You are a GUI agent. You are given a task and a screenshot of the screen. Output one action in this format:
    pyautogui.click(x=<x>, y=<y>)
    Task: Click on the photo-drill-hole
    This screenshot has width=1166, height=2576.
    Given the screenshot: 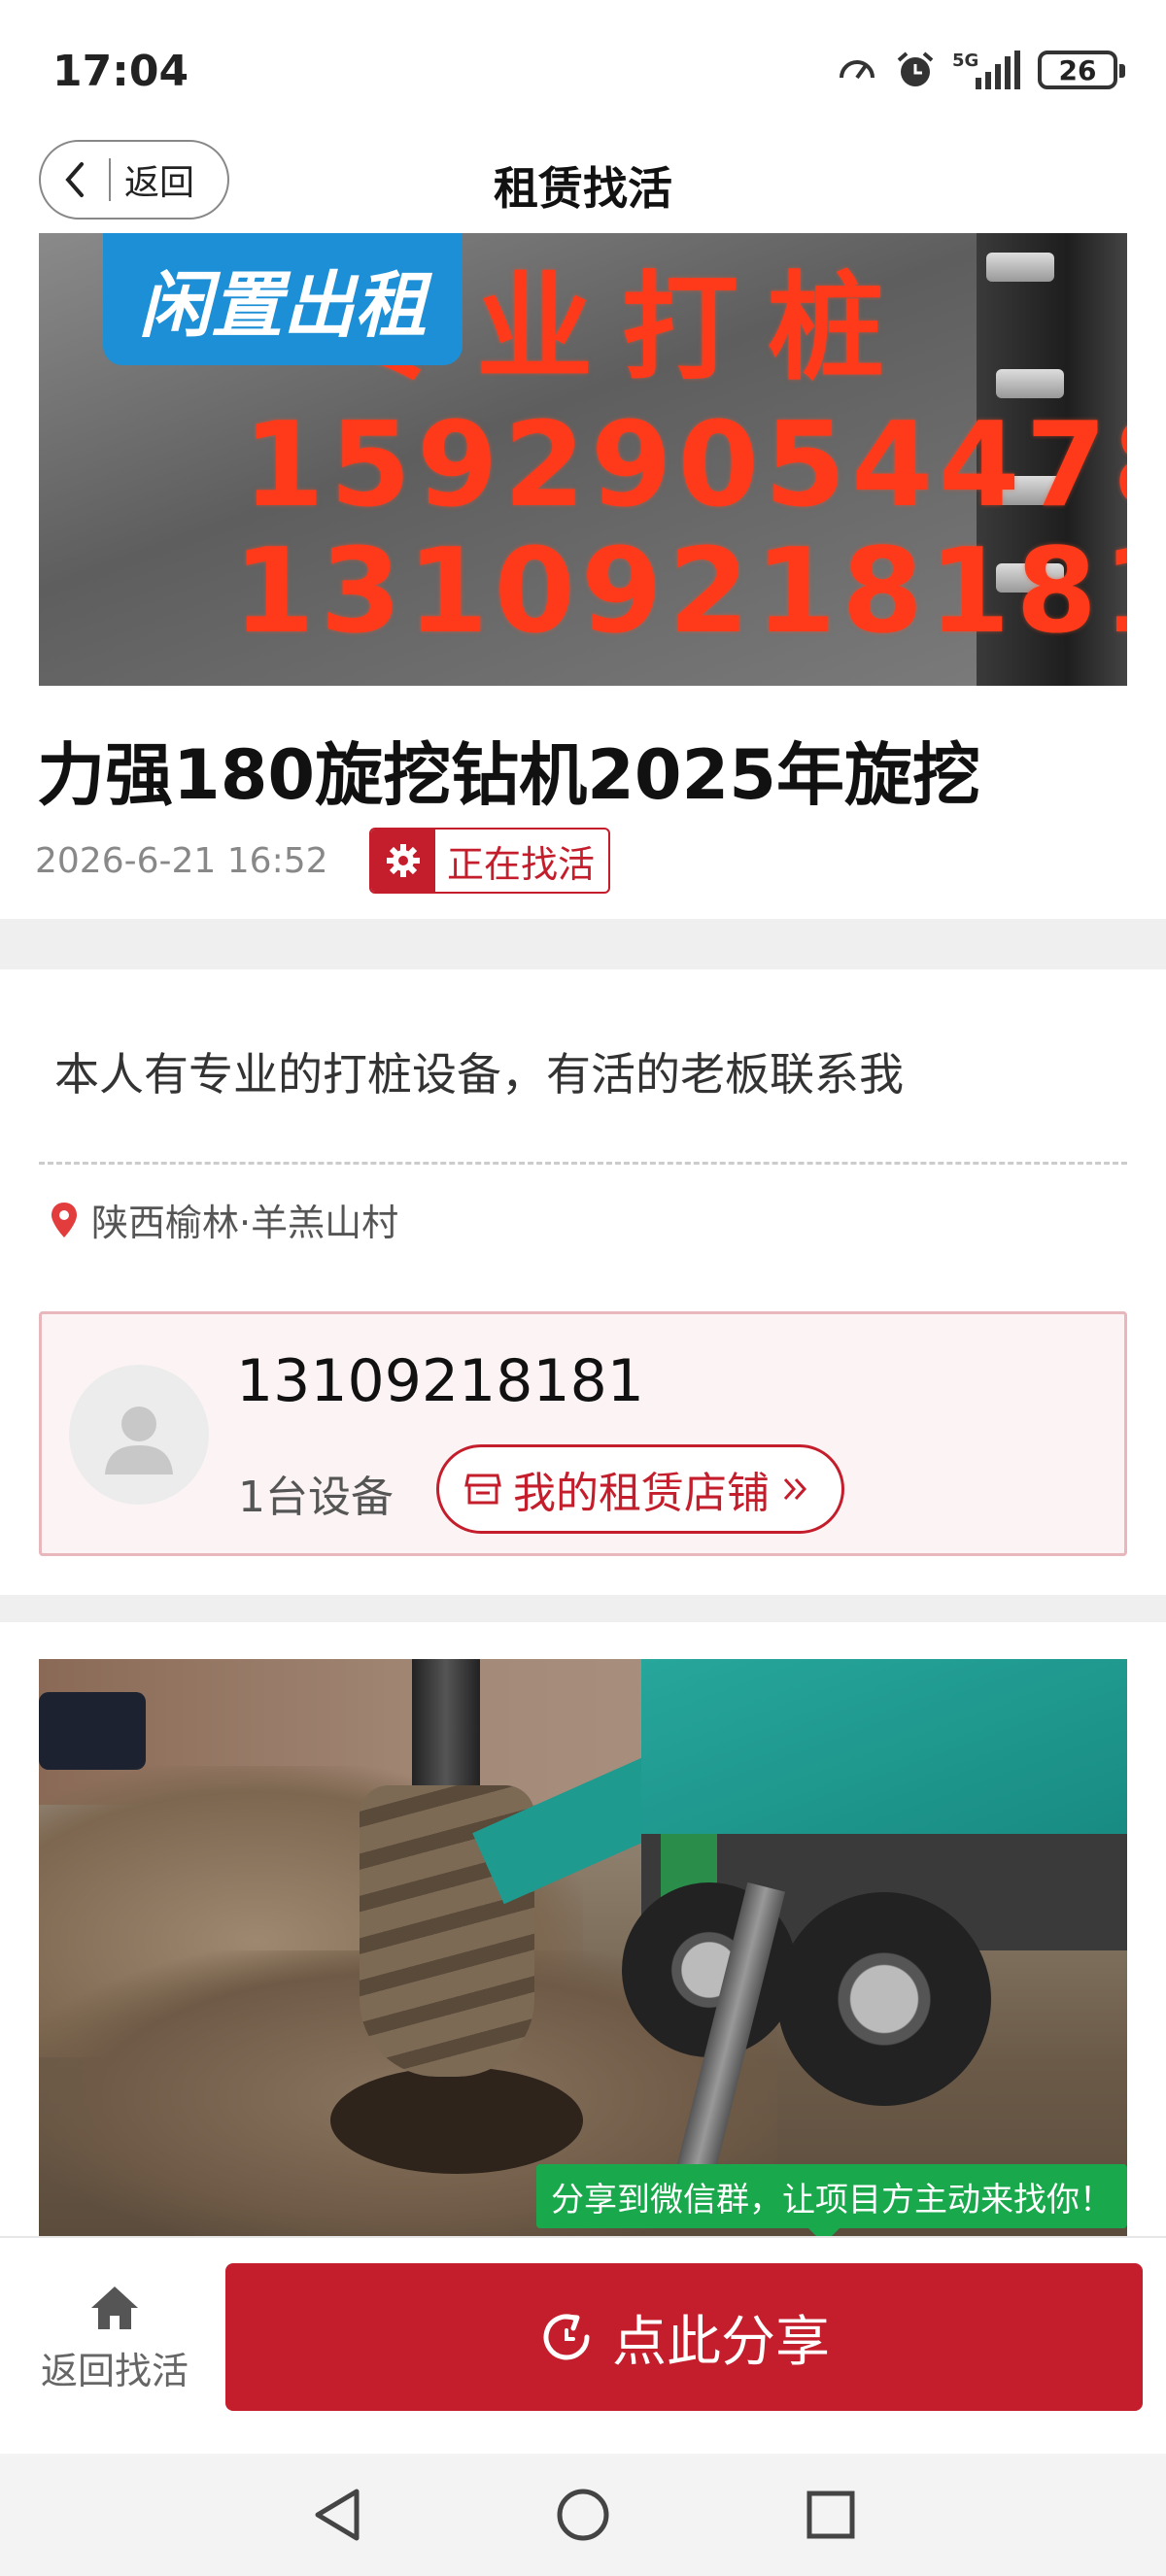 What is the action you would take?
    pyautogui.click(x=456, y=2120)
    